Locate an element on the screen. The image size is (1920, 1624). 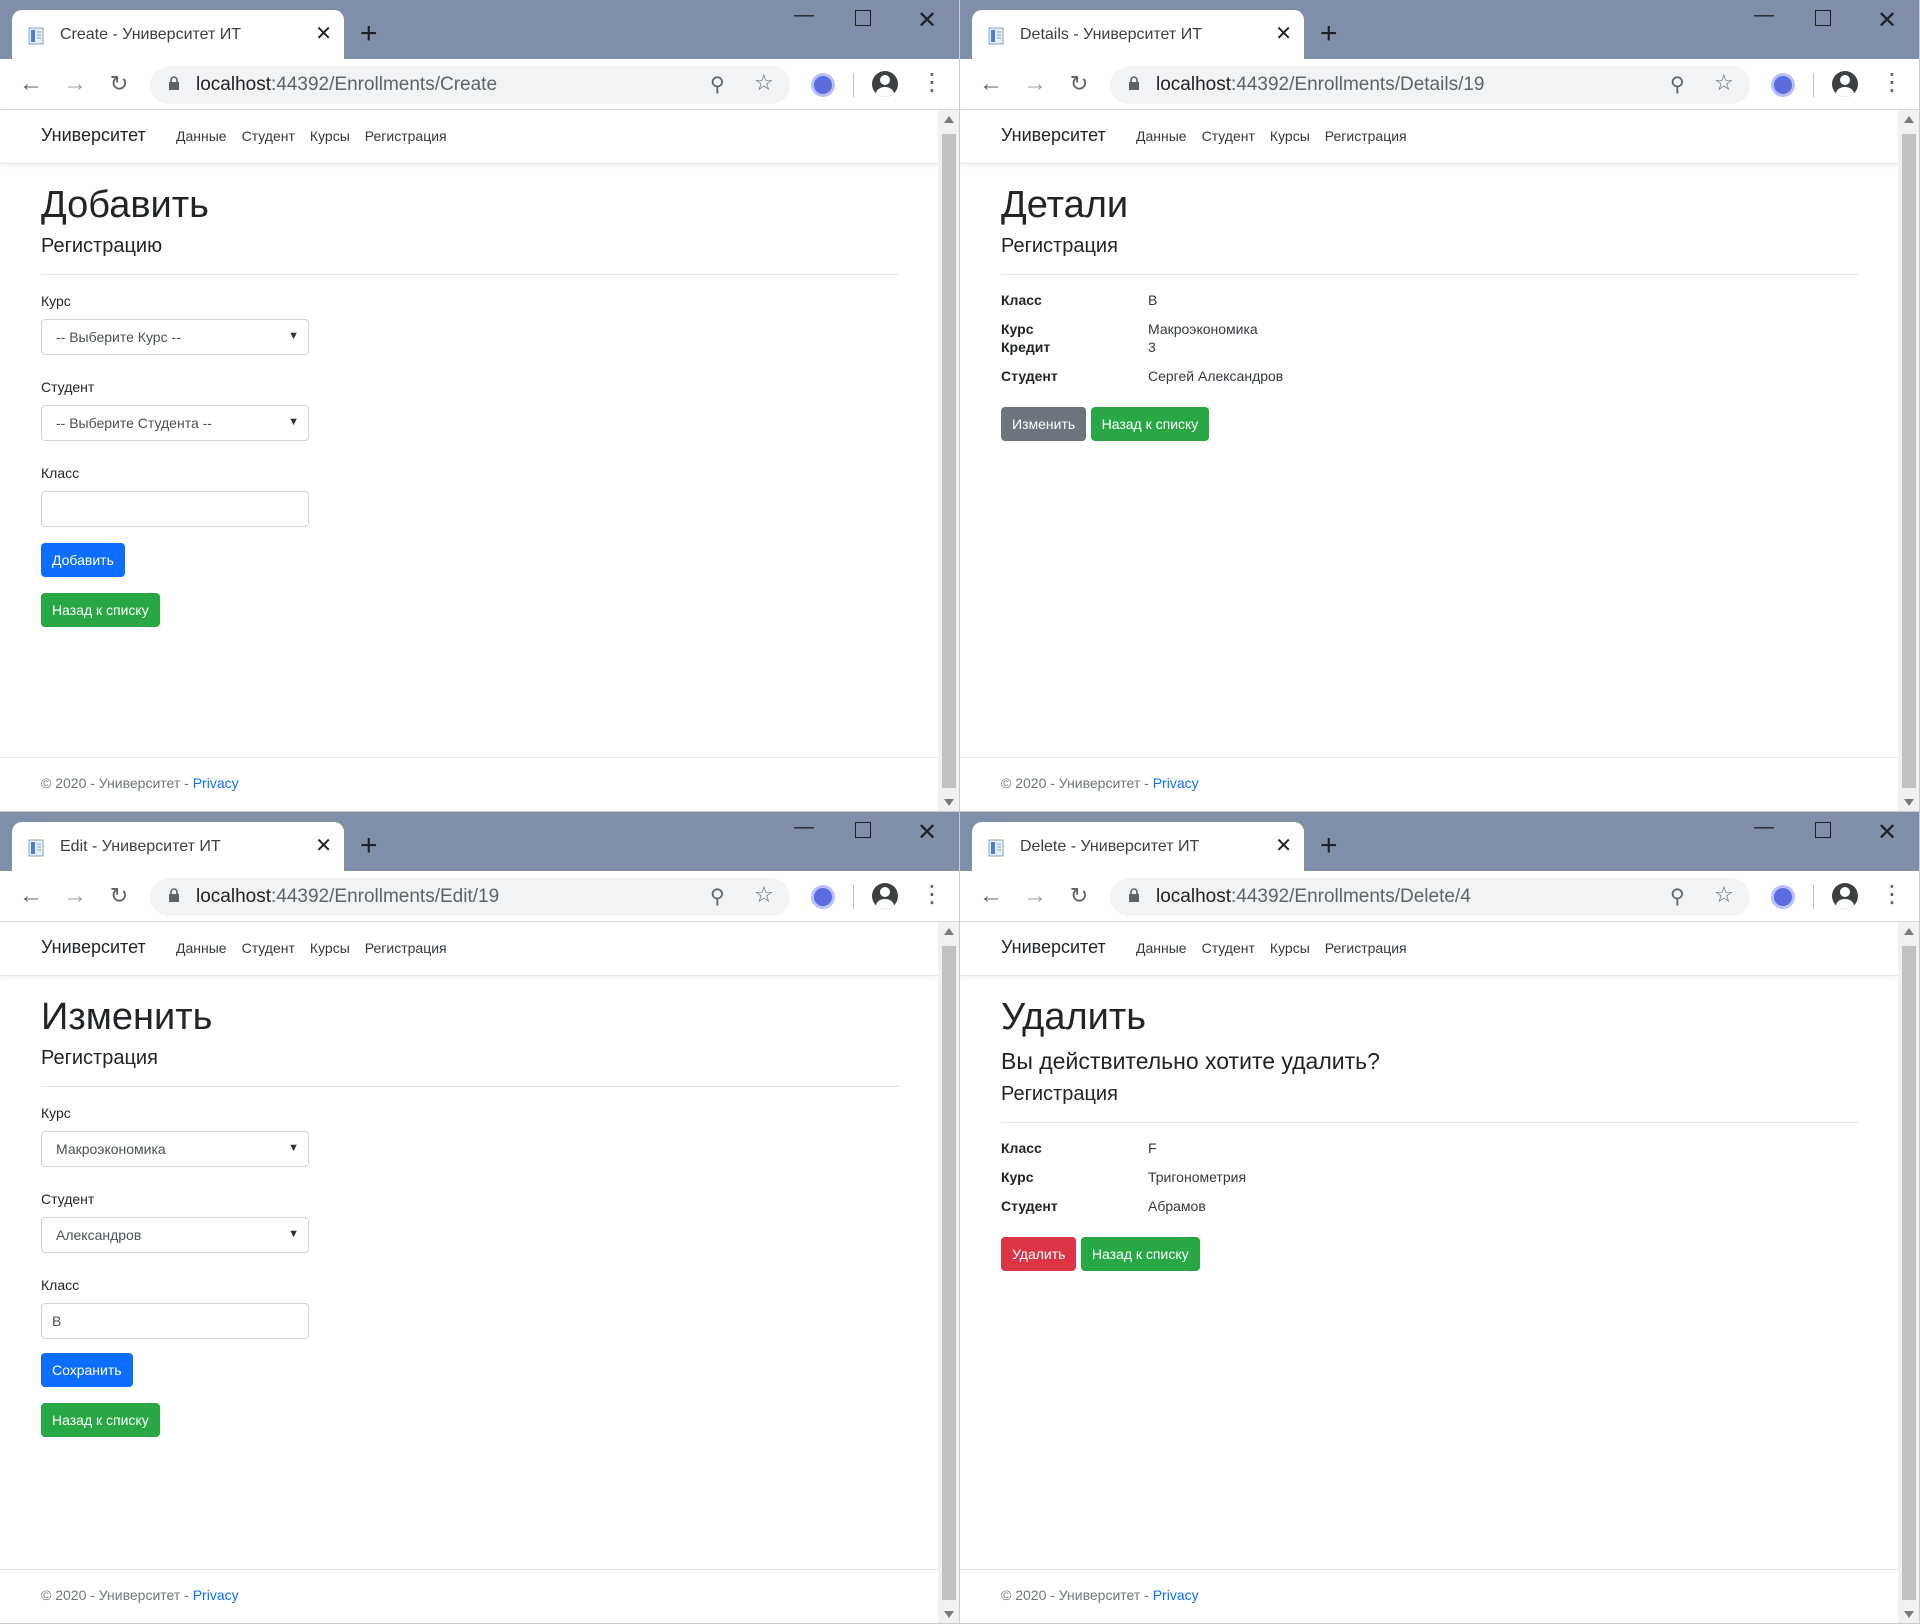
delete-button: Удалить is located at coordinates (1039, 1254).